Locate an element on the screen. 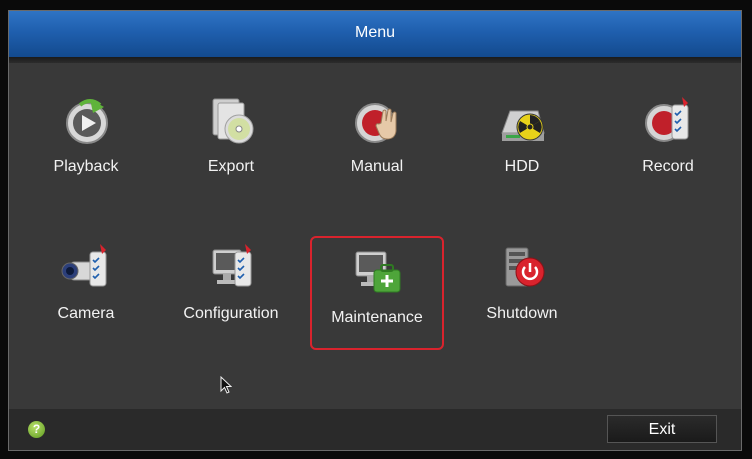 Image resolution: width=752 pixels, height=459 pixels. menu-item-configuration: Configuration is located at coordinates (231, 287).